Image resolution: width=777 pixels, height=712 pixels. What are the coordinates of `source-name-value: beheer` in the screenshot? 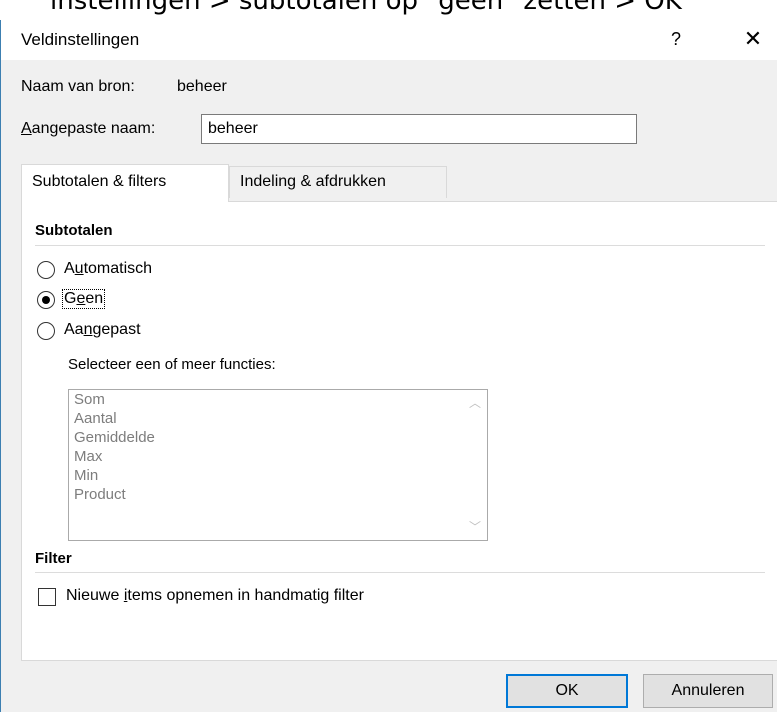 It's located at (202, 86).